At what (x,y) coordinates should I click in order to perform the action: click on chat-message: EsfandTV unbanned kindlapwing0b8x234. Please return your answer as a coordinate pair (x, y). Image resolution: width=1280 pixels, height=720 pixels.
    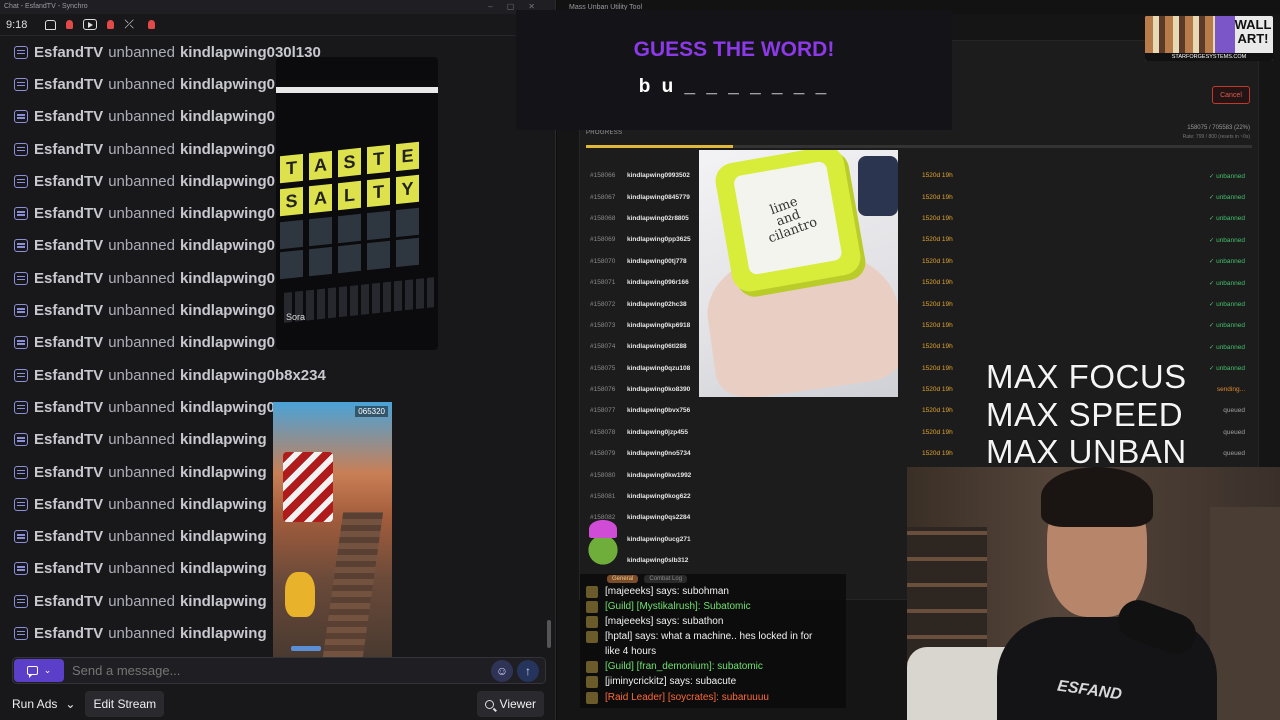
    Looking at the image, I should click on (278, 375).